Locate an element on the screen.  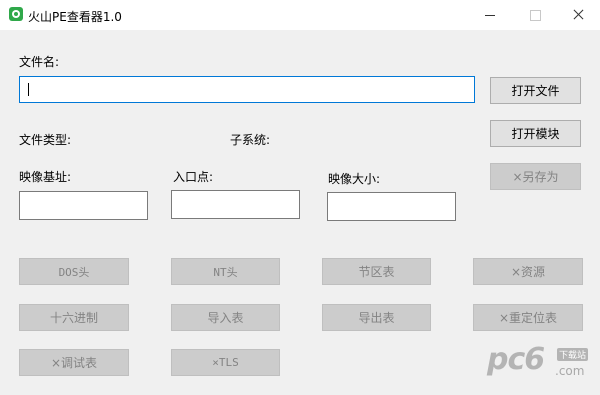
section-table-button: 节区表 is located at coordinates (376, 271).